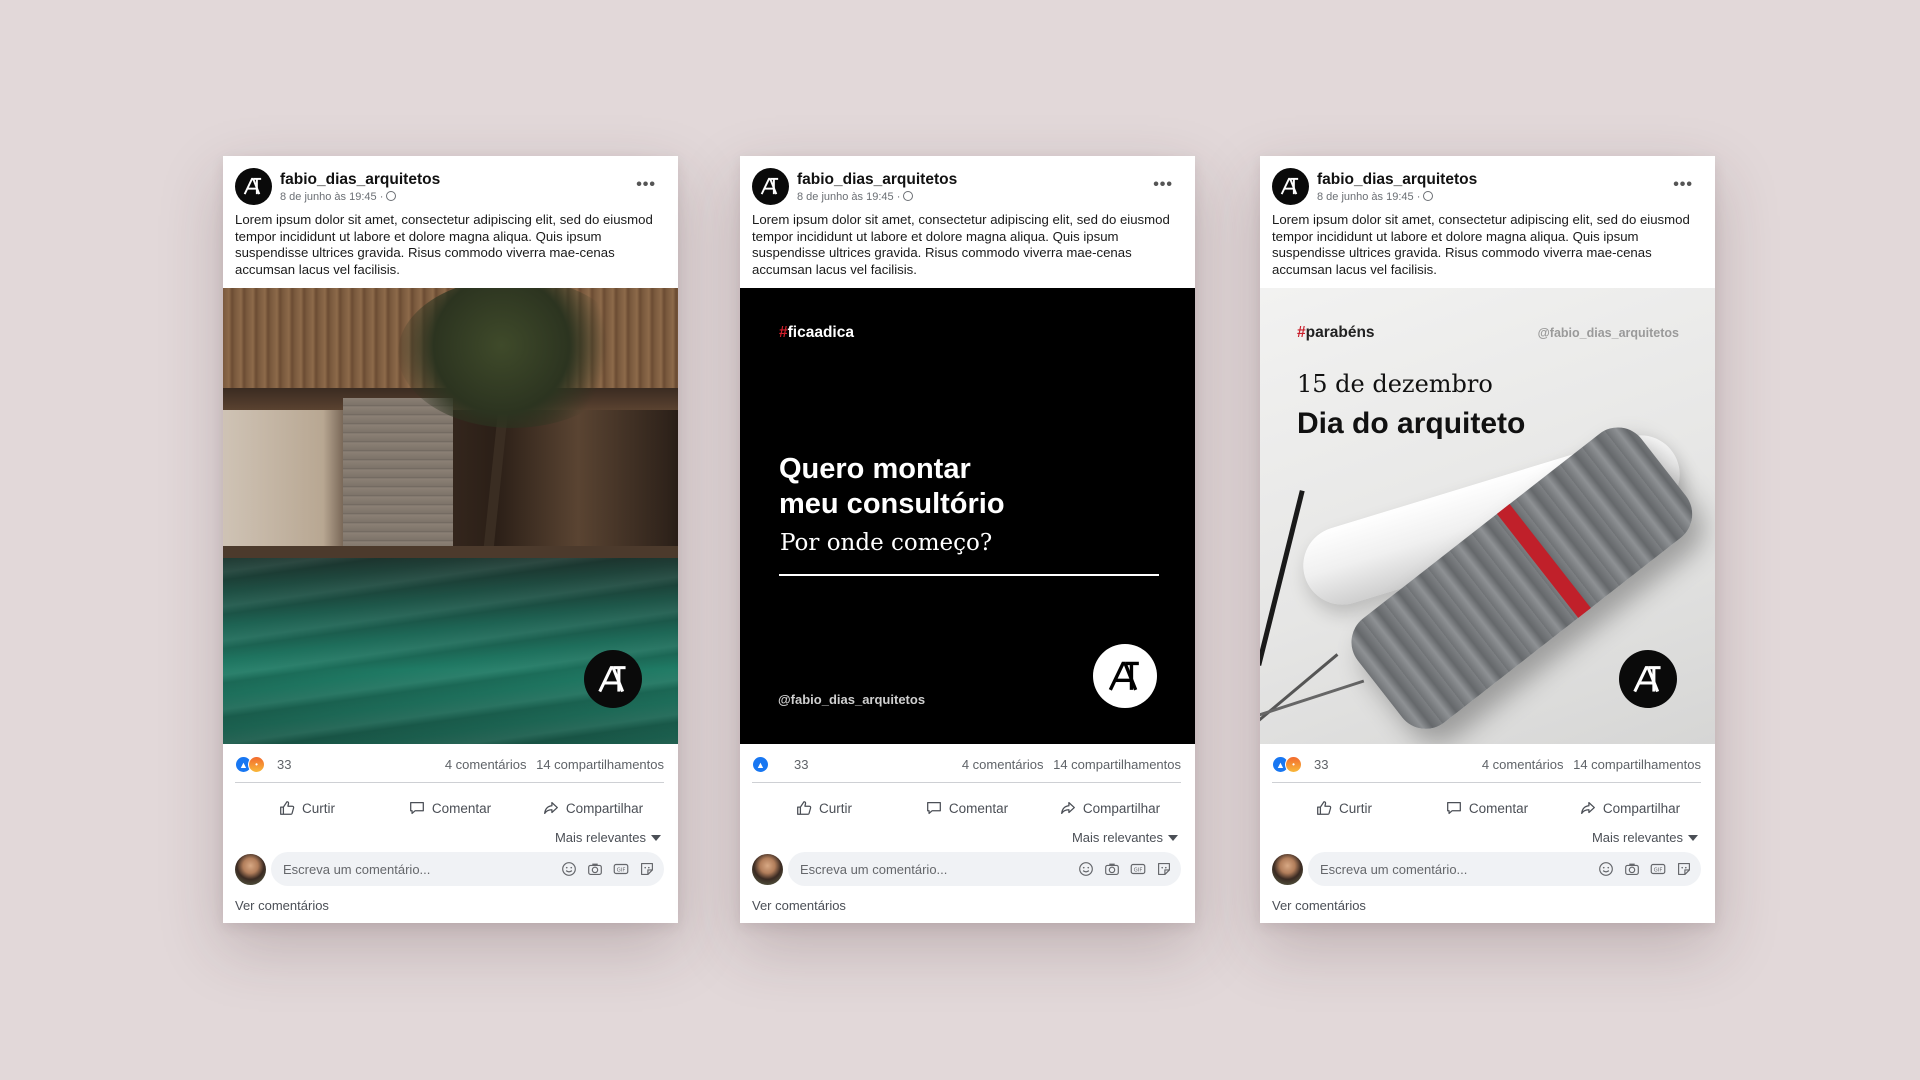  What do you see at coordinates (816, 332) in the screenshot?
I see `hashtag: #ficaadica` at bounding box center [816, 332].